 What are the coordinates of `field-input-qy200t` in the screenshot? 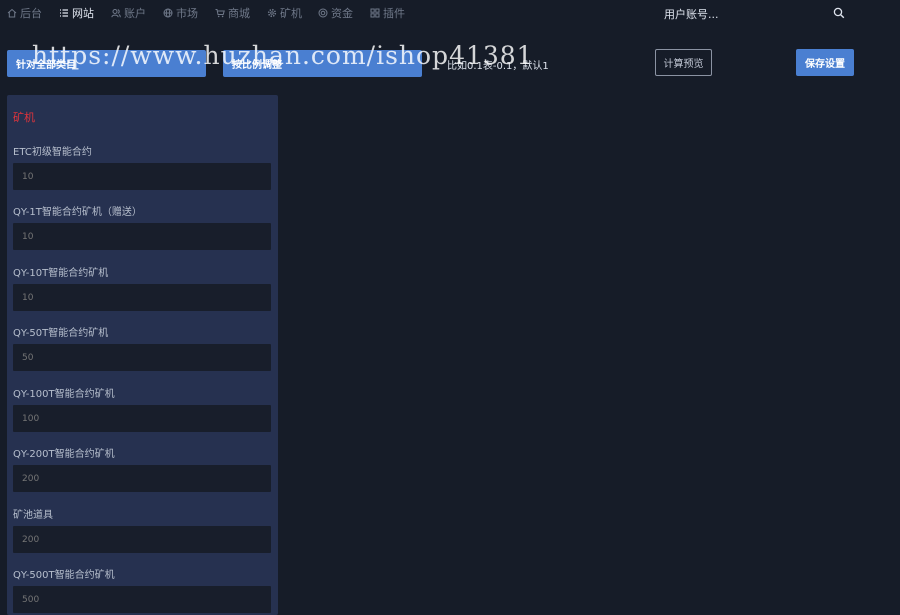 It's located at (142, 478).